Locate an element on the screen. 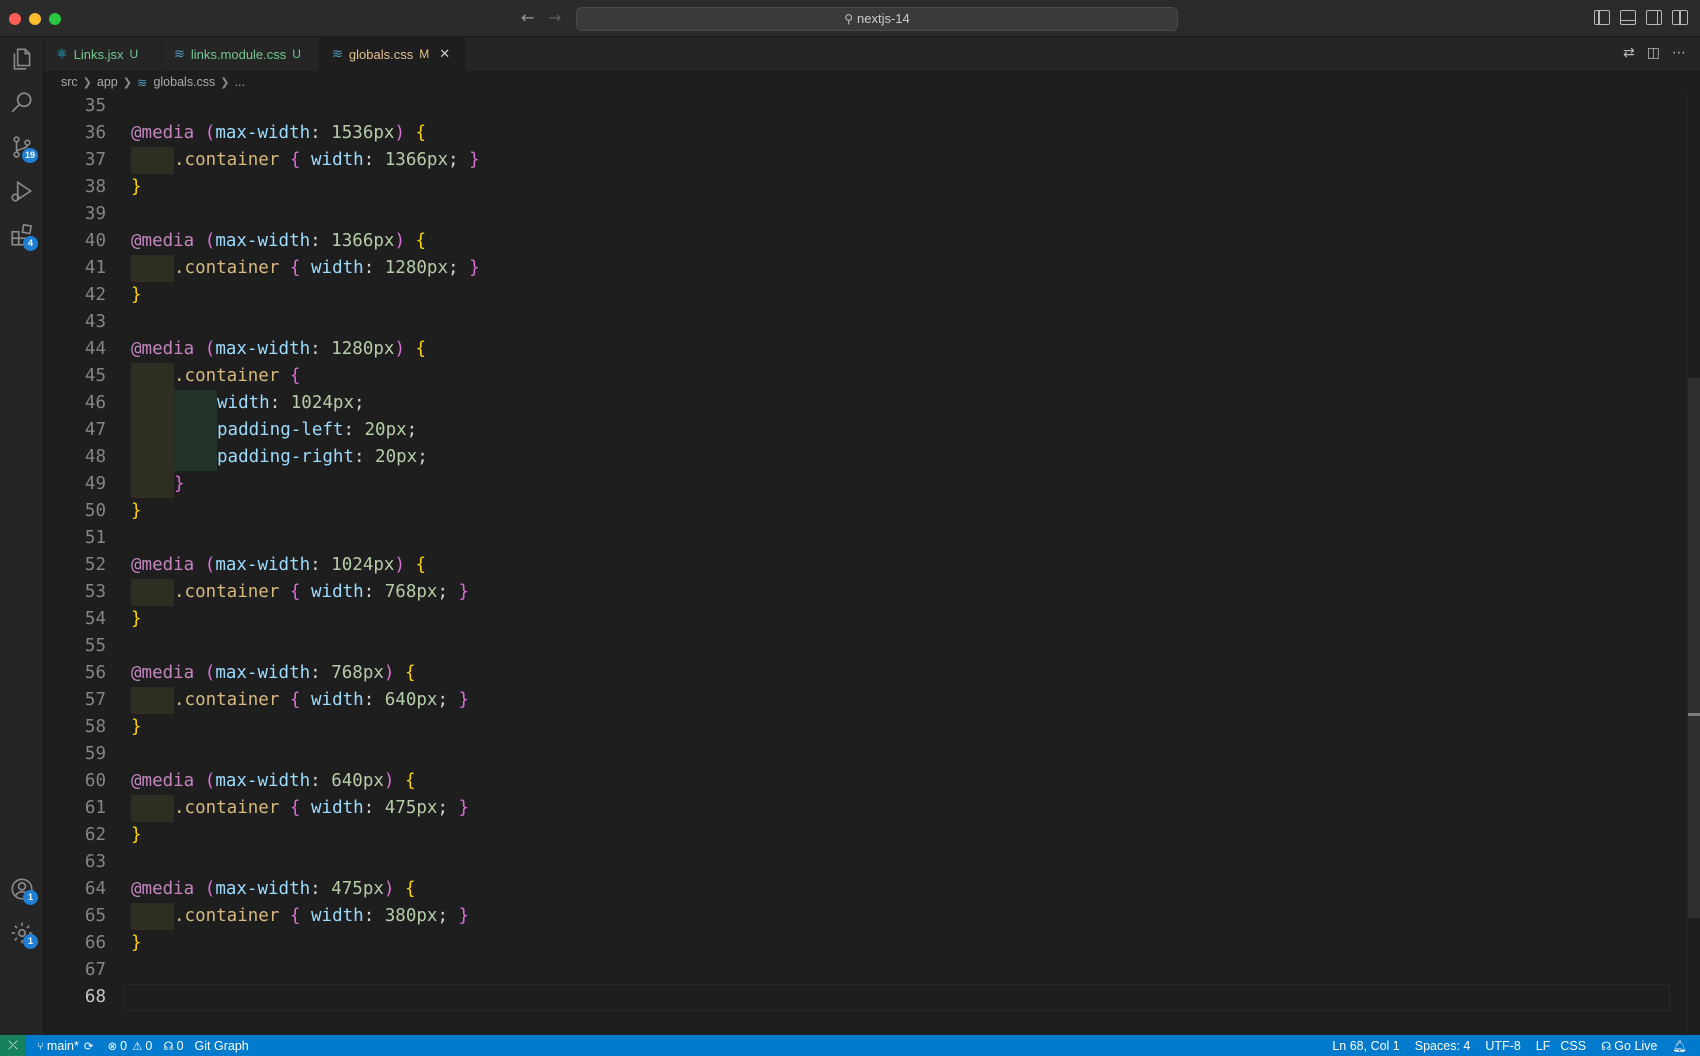 Image resolution: width=1700 pixels, height=1056 pixels. code-line: 46 width: 1024px; is located at coordinates (864, 403).